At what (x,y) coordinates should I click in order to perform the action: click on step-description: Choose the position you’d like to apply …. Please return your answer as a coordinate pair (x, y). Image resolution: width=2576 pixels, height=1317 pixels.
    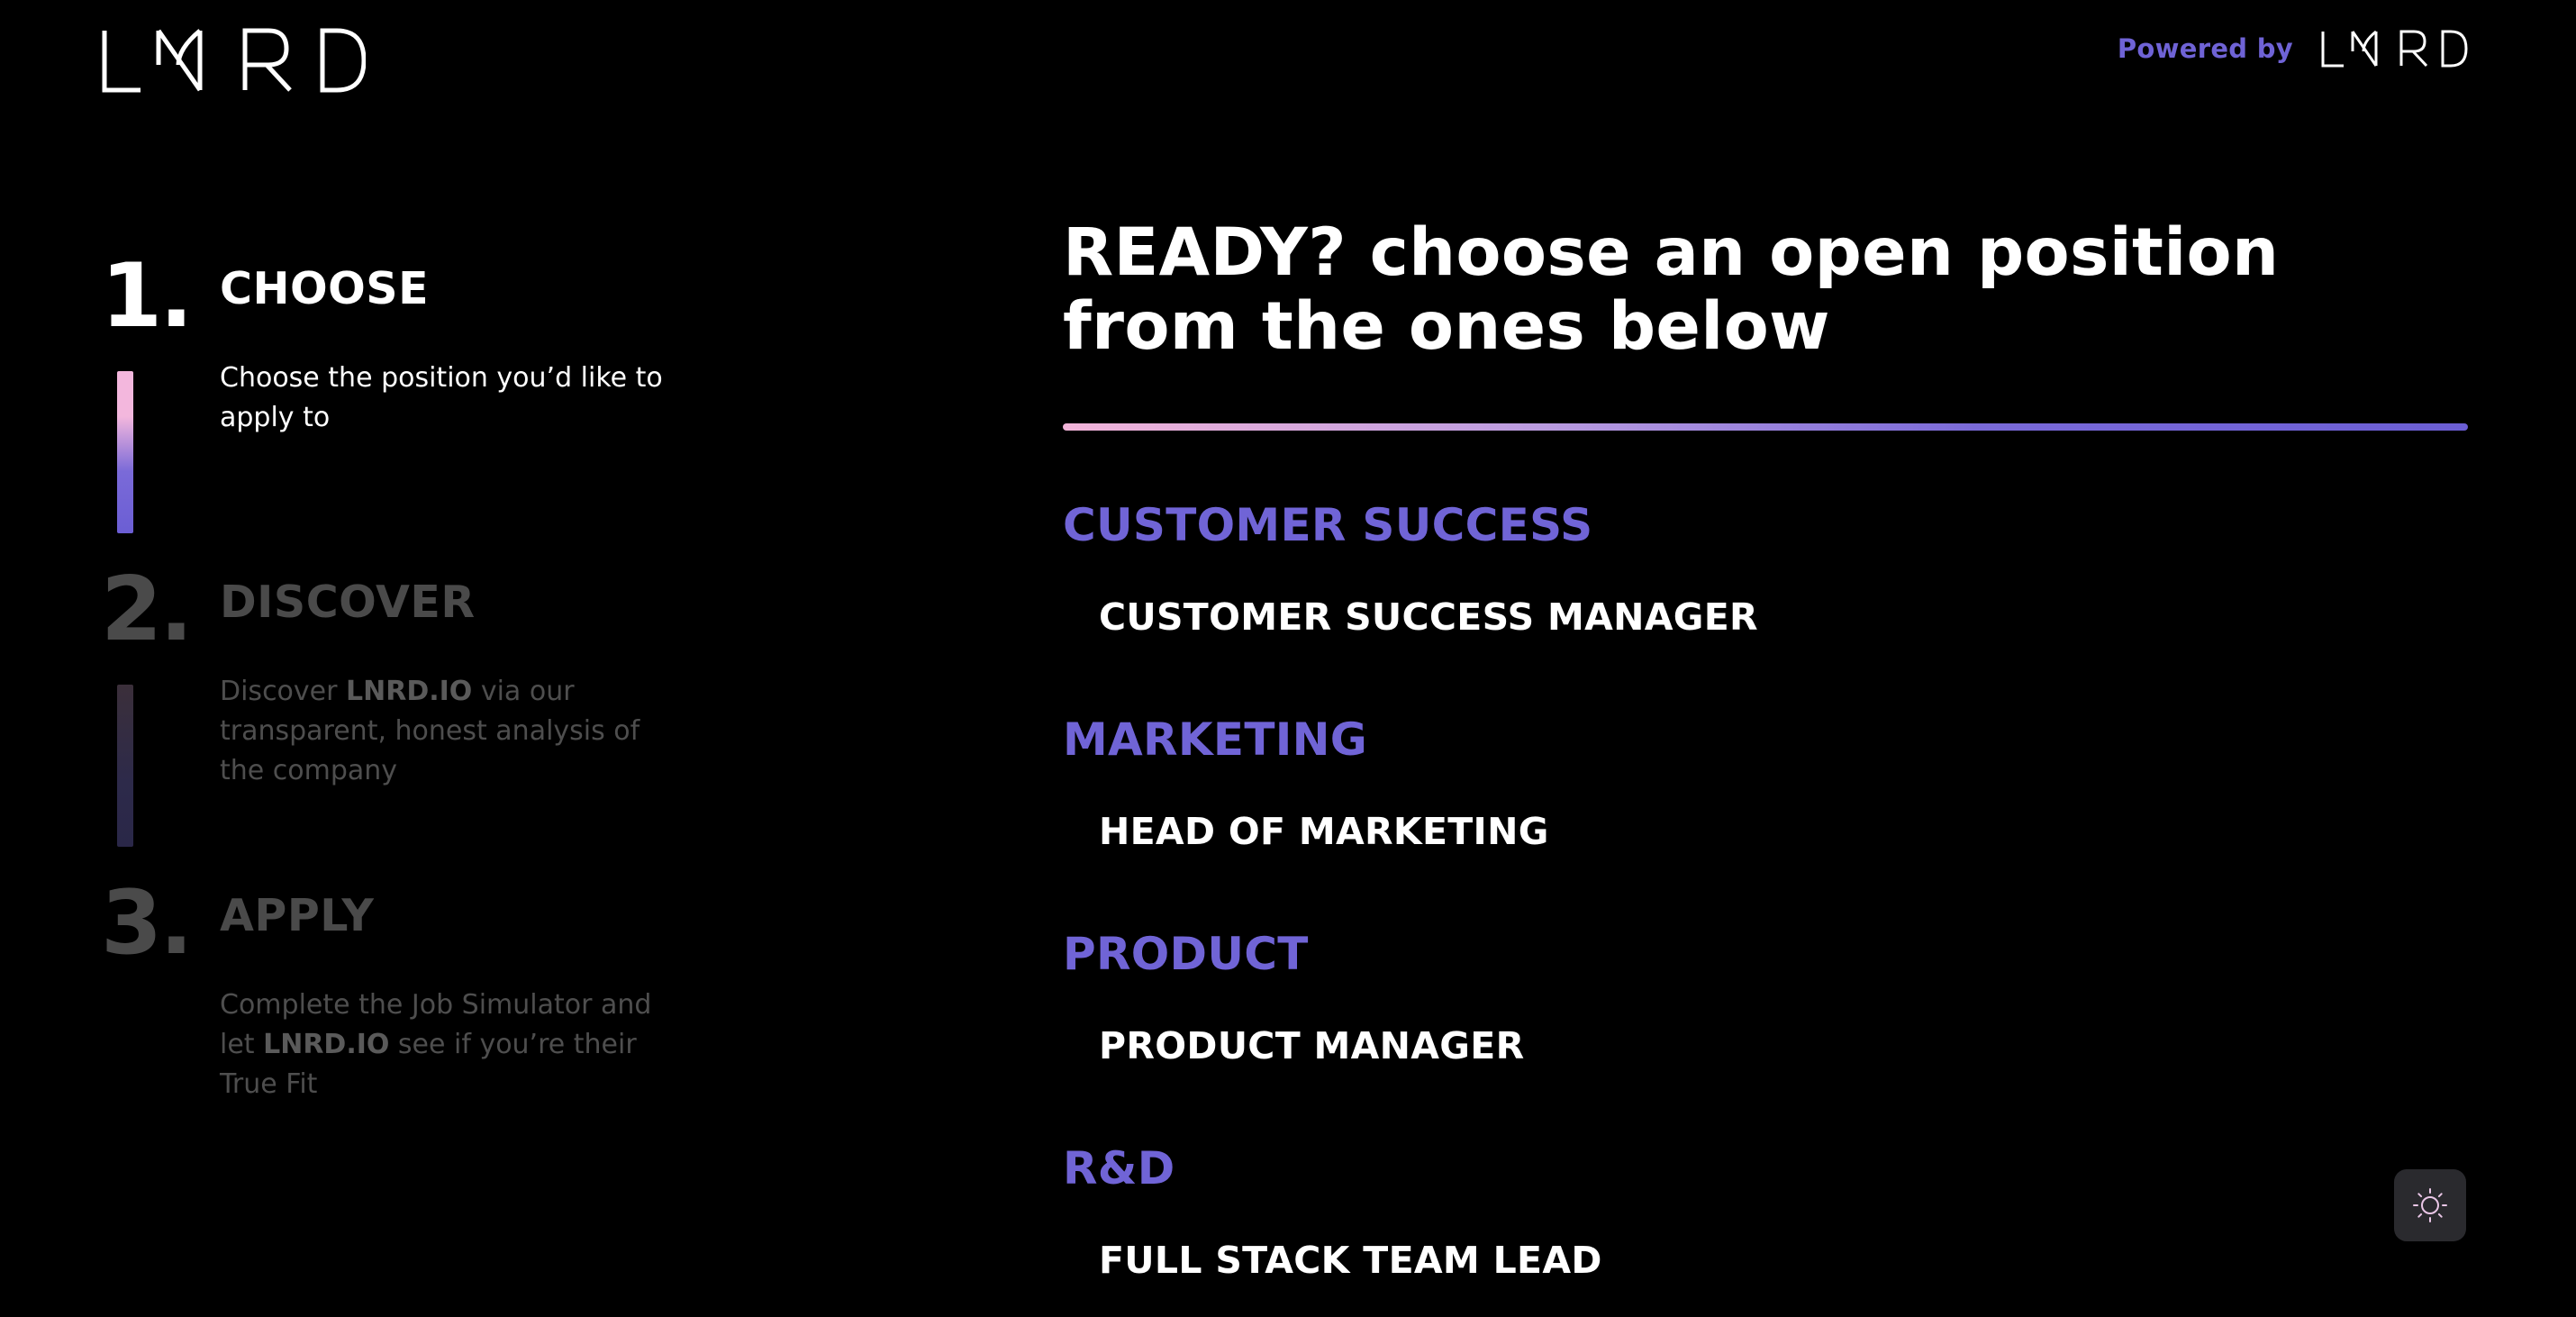
    Looking at the image, I should click on (441, 397).